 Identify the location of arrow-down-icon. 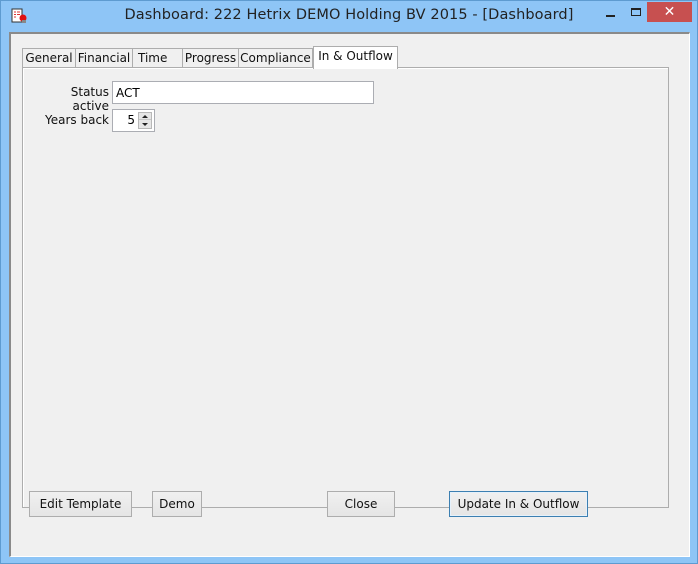
(145, 124).